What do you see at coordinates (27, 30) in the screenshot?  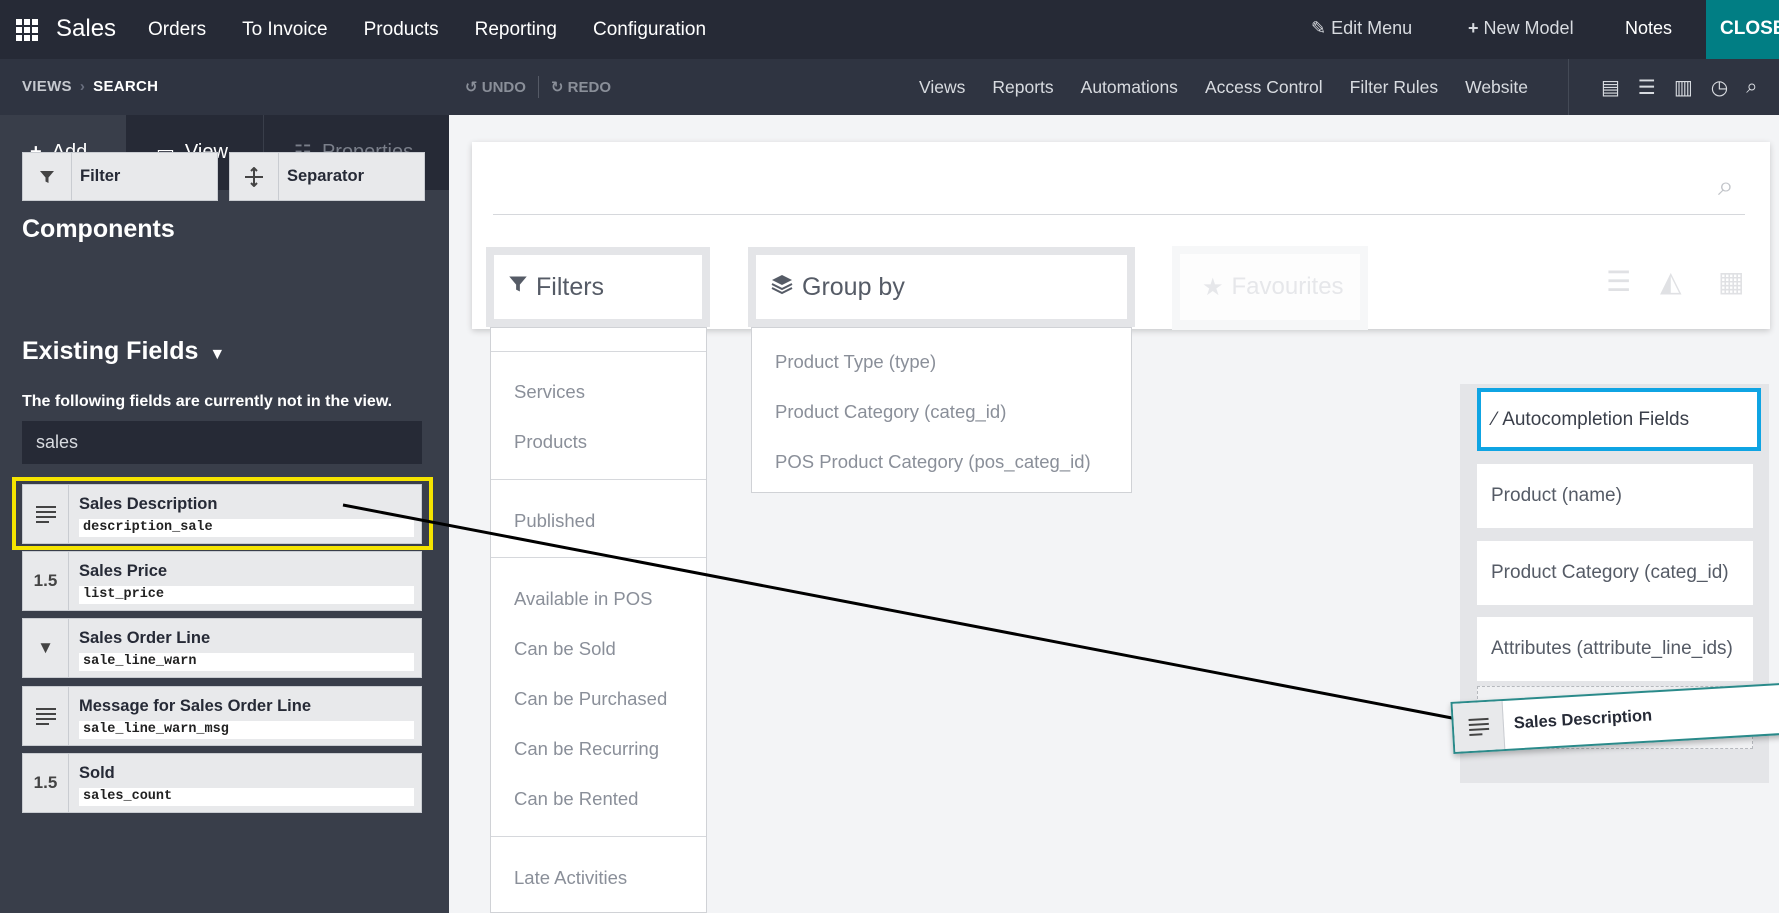 I see `apps-menu-icon` at bounding box center [27, 30].